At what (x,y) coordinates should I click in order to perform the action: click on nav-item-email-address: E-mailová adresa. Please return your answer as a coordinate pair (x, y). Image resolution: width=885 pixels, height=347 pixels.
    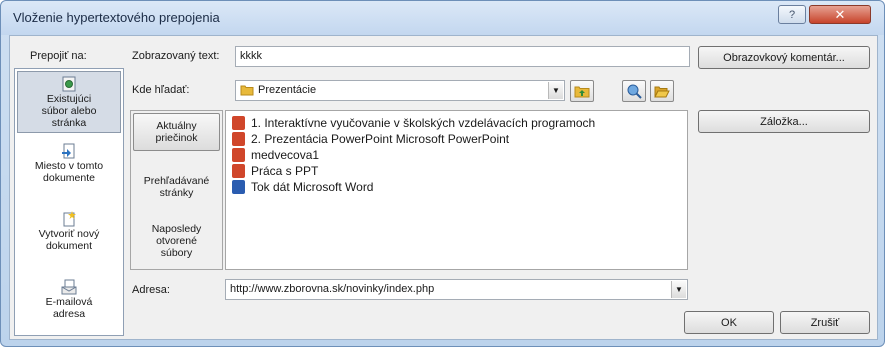
    Looking at the image, I should click on (69, 306).